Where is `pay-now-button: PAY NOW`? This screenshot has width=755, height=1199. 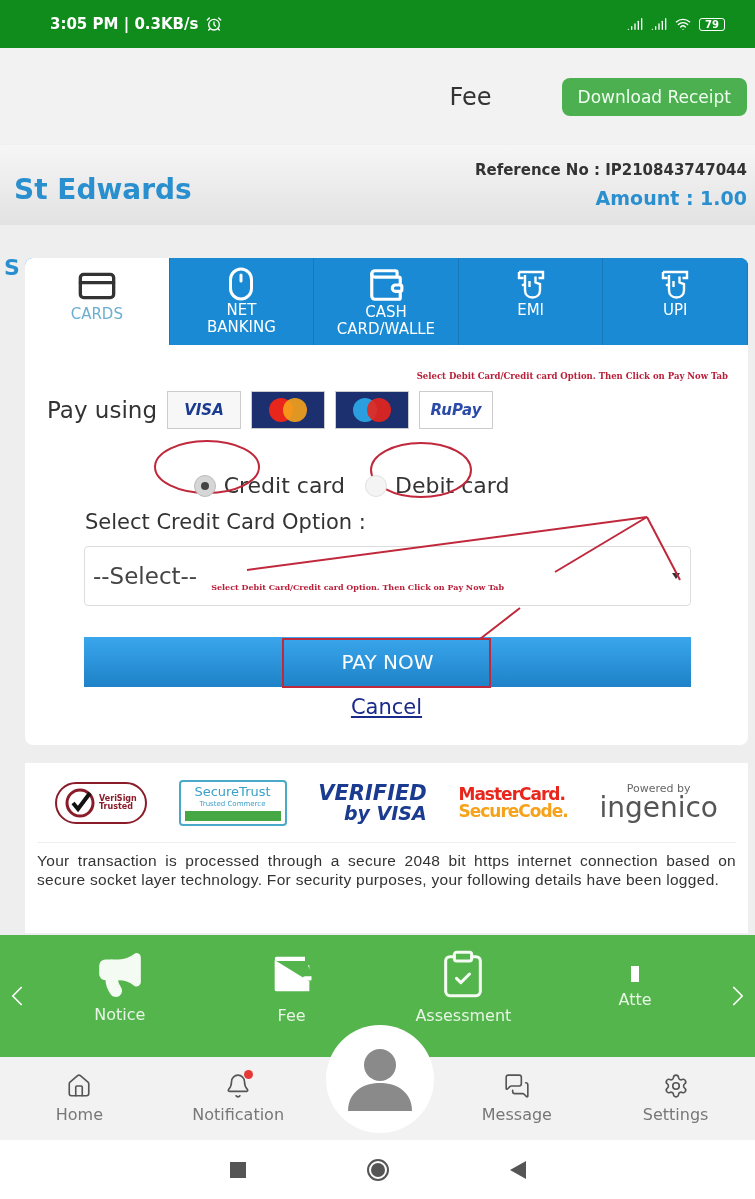
pay-now-button: PAY NOW is located at coordinates (387, 662).